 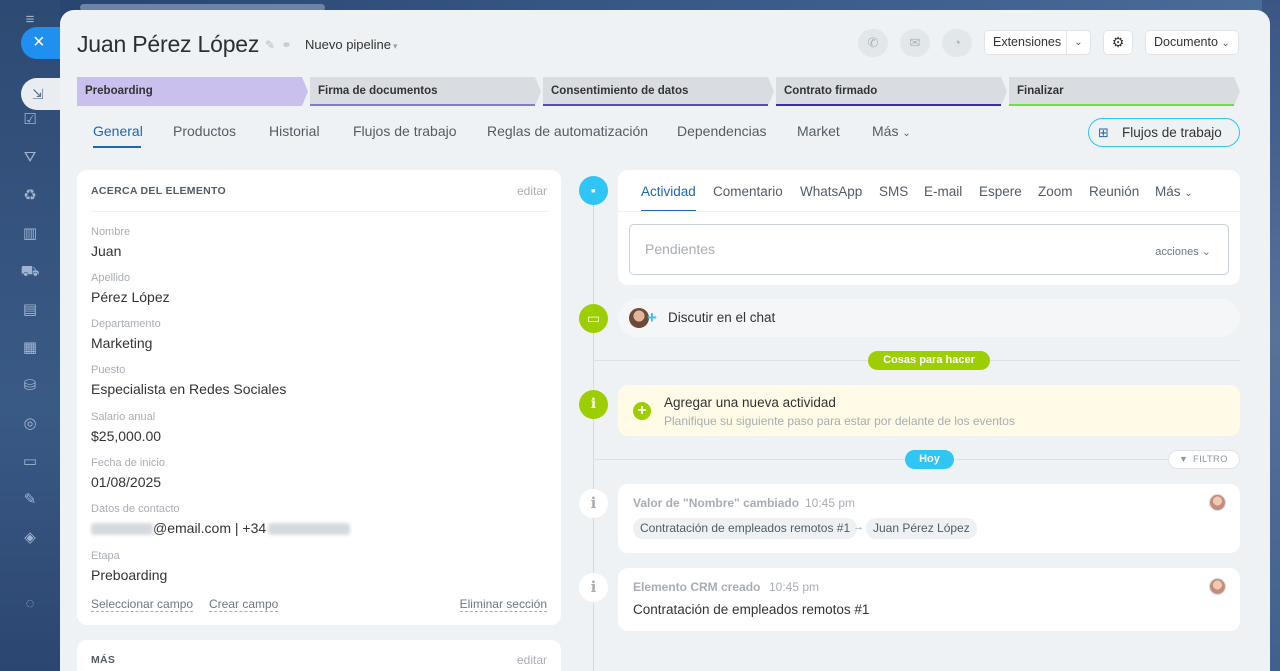 What do you see at coordinates (30, 386) in the screenshot?
I see `storage-icon: ⛁` at bounding box center [30, 386].